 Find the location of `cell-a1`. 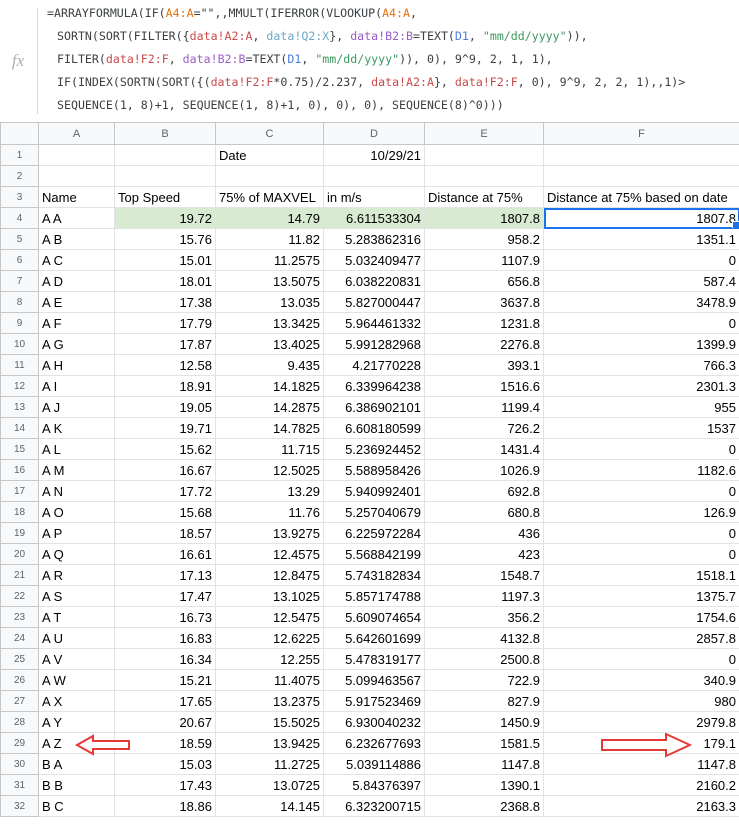

cell-a1 is located at coordinates (76, 155).